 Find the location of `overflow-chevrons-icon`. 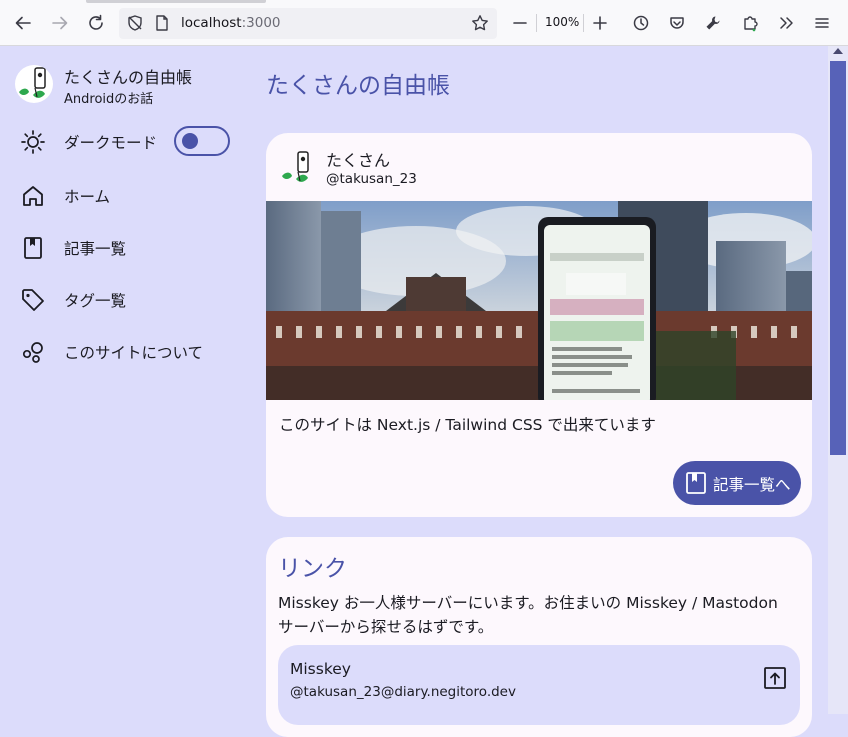

overflow-chevrons-icon is located at coordinates (786, 23).